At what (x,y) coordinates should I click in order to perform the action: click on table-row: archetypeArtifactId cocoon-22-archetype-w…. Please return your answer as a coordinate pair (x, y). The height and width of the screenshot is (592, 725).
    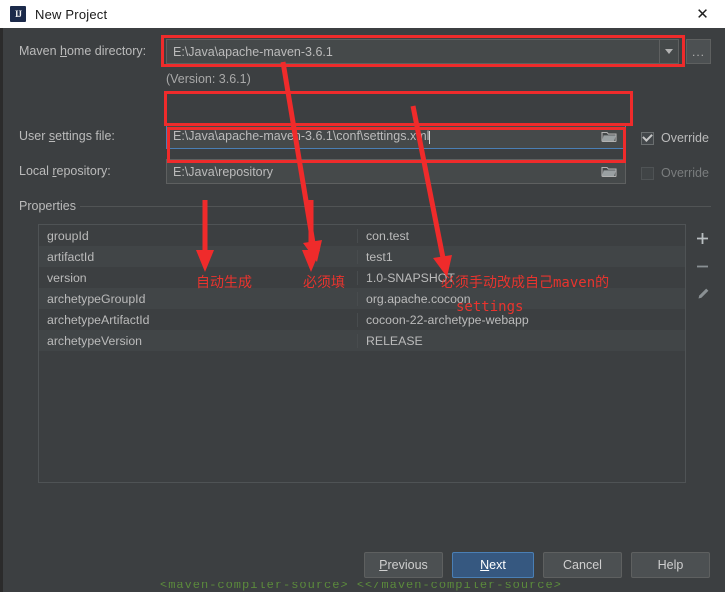
    Looking at the image, I should click on (362, 319).